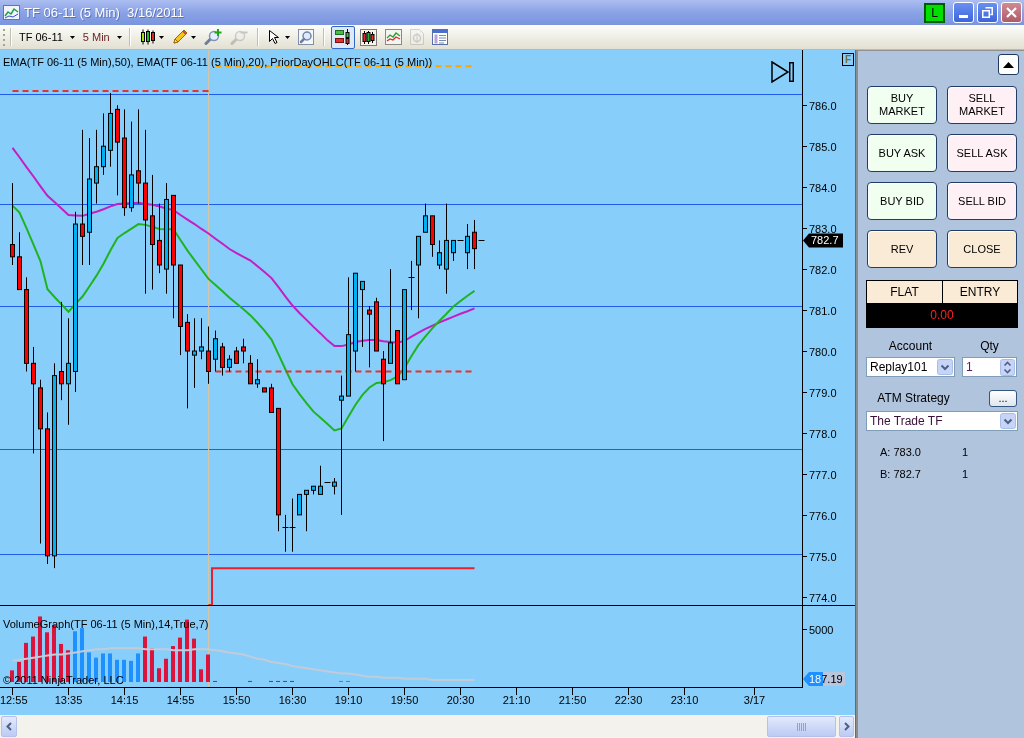  What do you see at coordinates (902, 105) in the screenshot?
I see `order-button: BUY MARKET` at bounding box center [902, 105].